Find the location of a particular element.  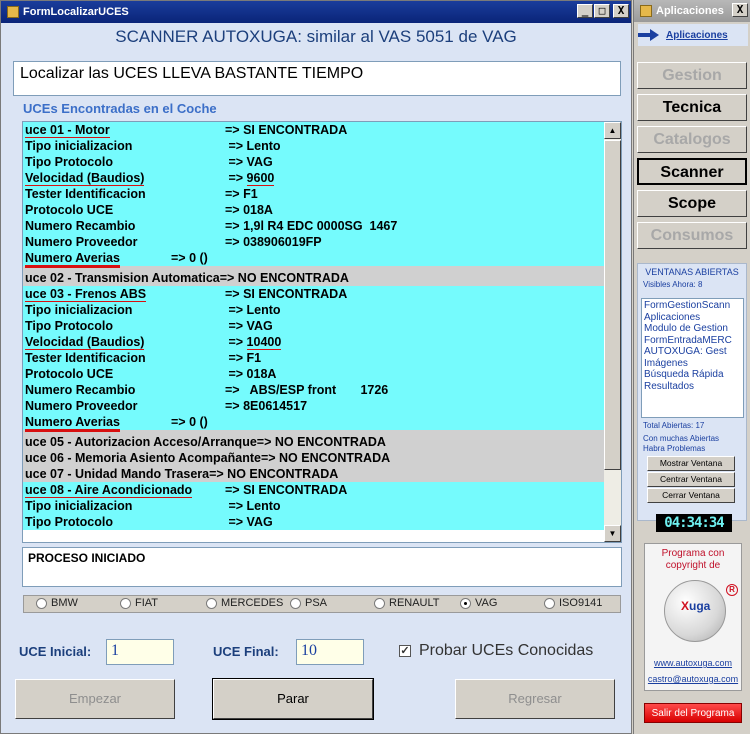

salir-programa-button: Salir del Programa is located at coordinates (693, 713).